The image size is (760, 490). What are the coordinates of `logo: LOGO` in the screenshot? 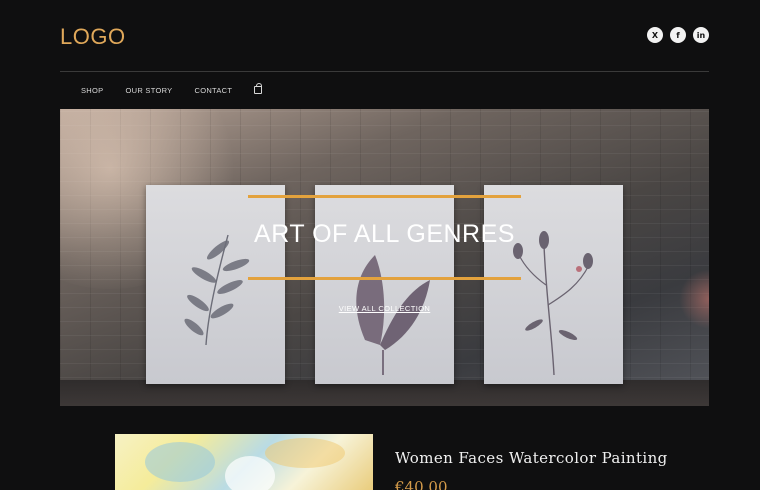 It's located at (93, 37).